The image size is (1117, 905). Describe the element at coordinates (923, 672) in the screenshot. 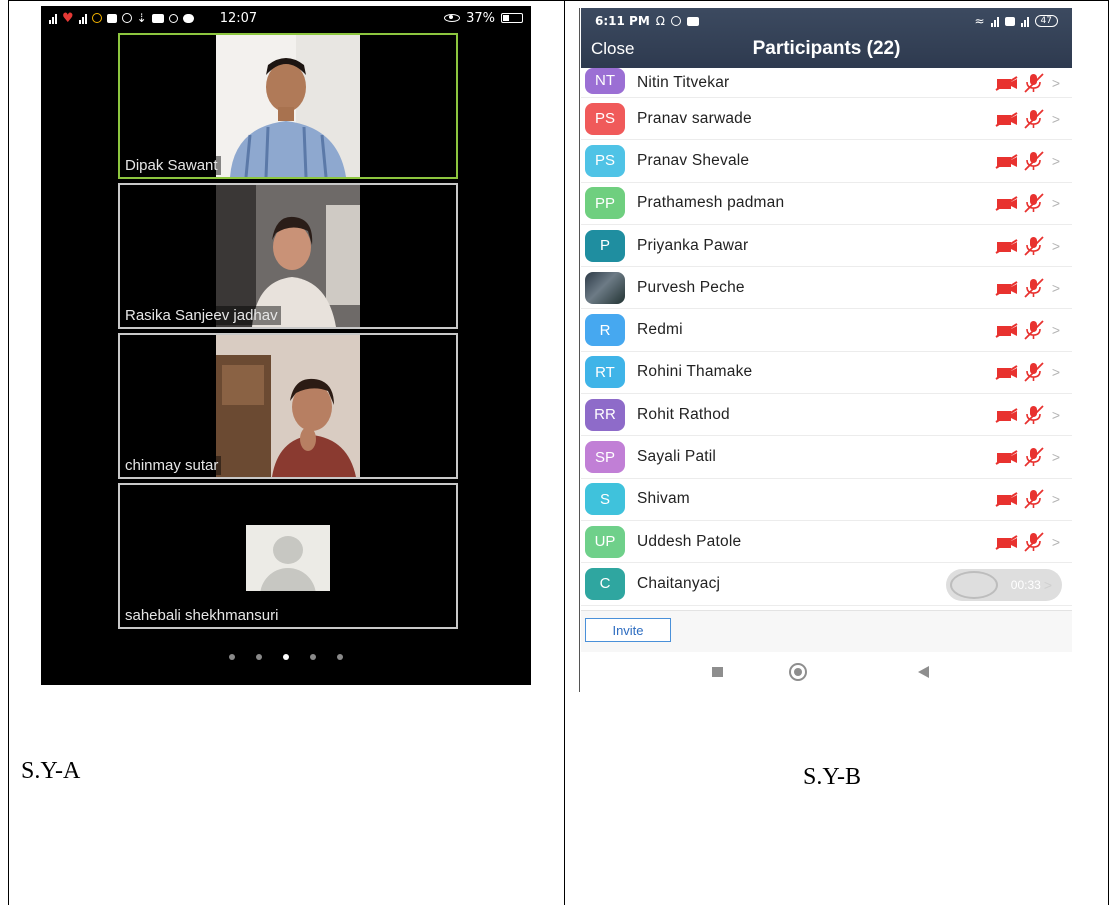

I see `back-icon` at that location.